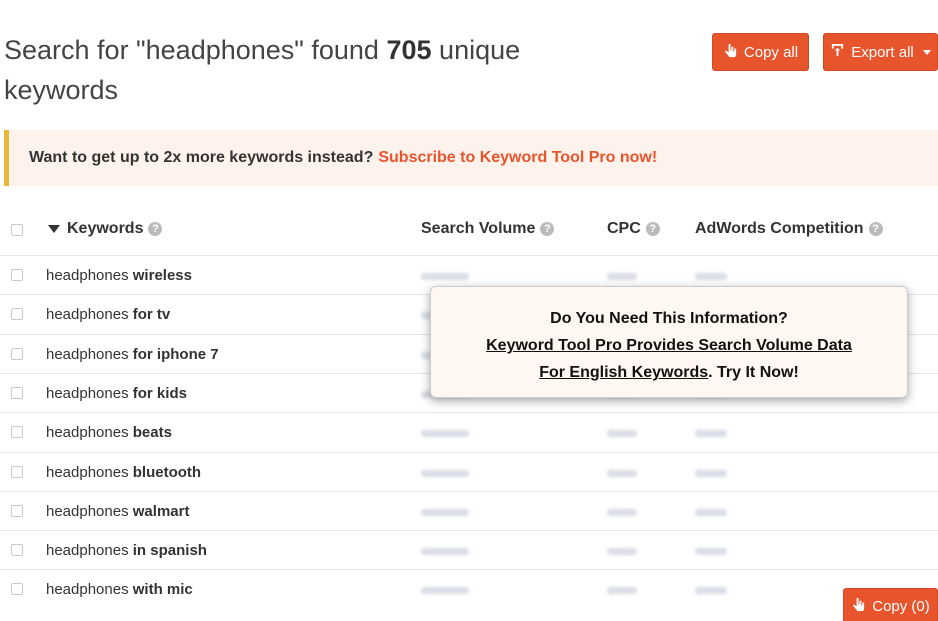 The width and height of the screenshot is (938, 621). I want to click on copy-all-button: Copy all, so click(760, 52).